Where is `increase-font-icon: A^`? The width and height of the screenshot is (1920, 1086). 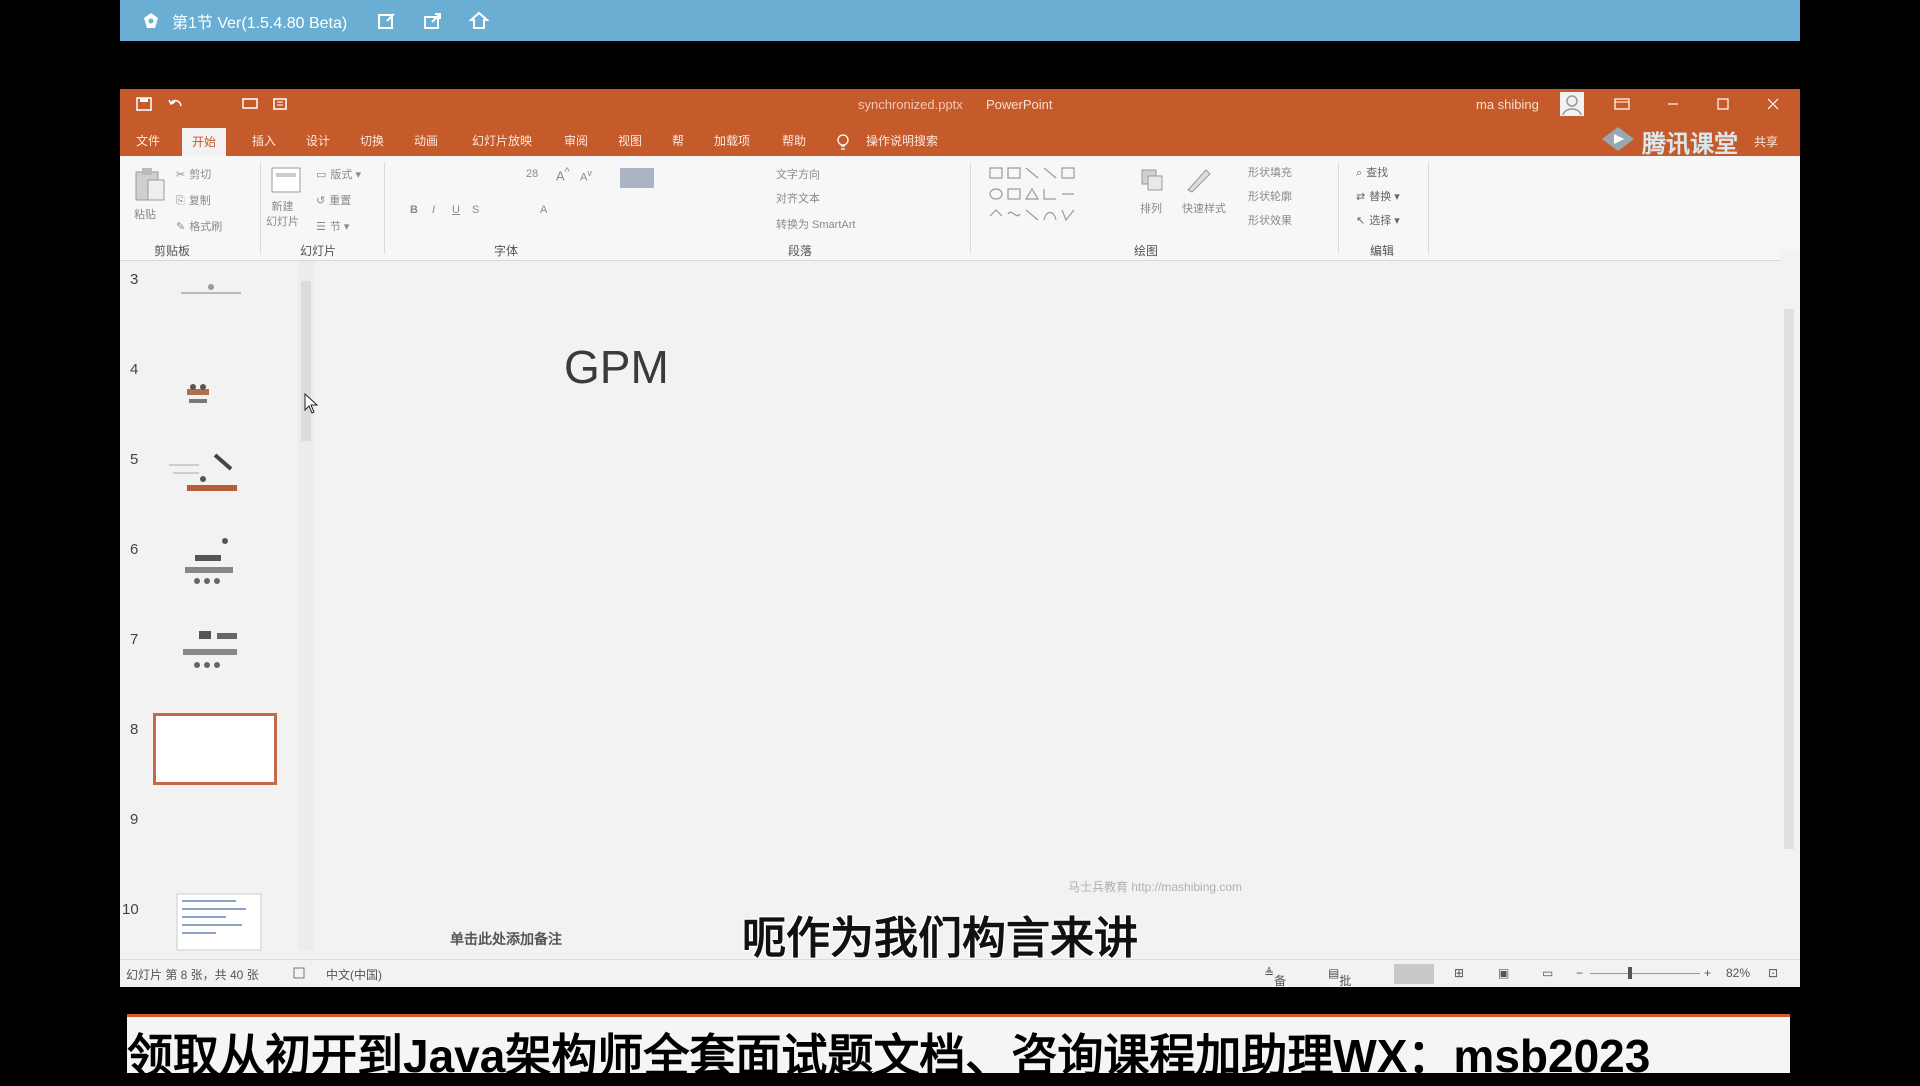
increase-font-icon: A^ is located at coordinates (563, 174).